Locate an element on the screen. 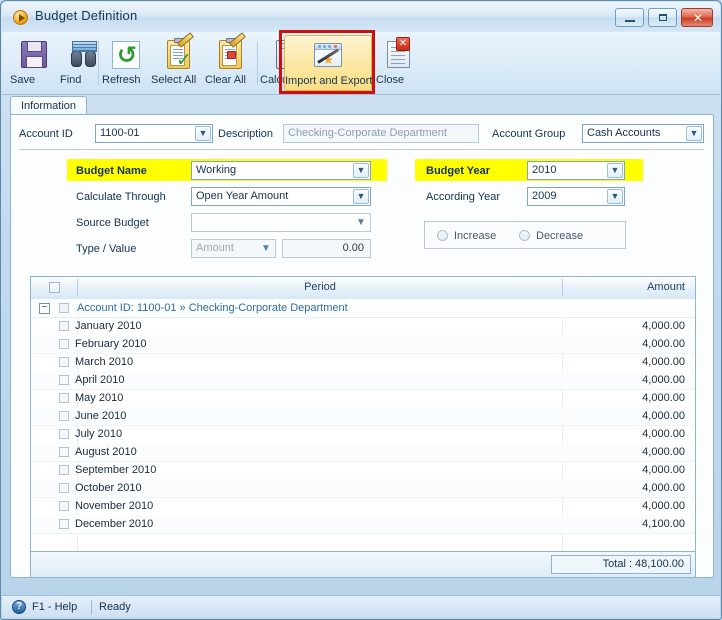 The height and width of the screenshot is (620, 722). account-group-combo: Cash Accounts ▼ is located at coordinates (643, 133).